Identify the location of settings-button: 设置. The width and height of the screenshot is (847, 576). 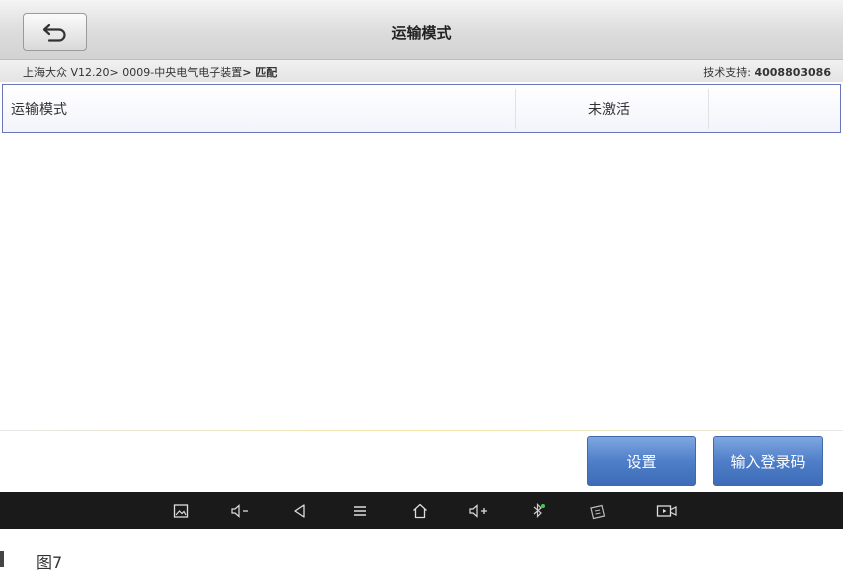
(641, 461).